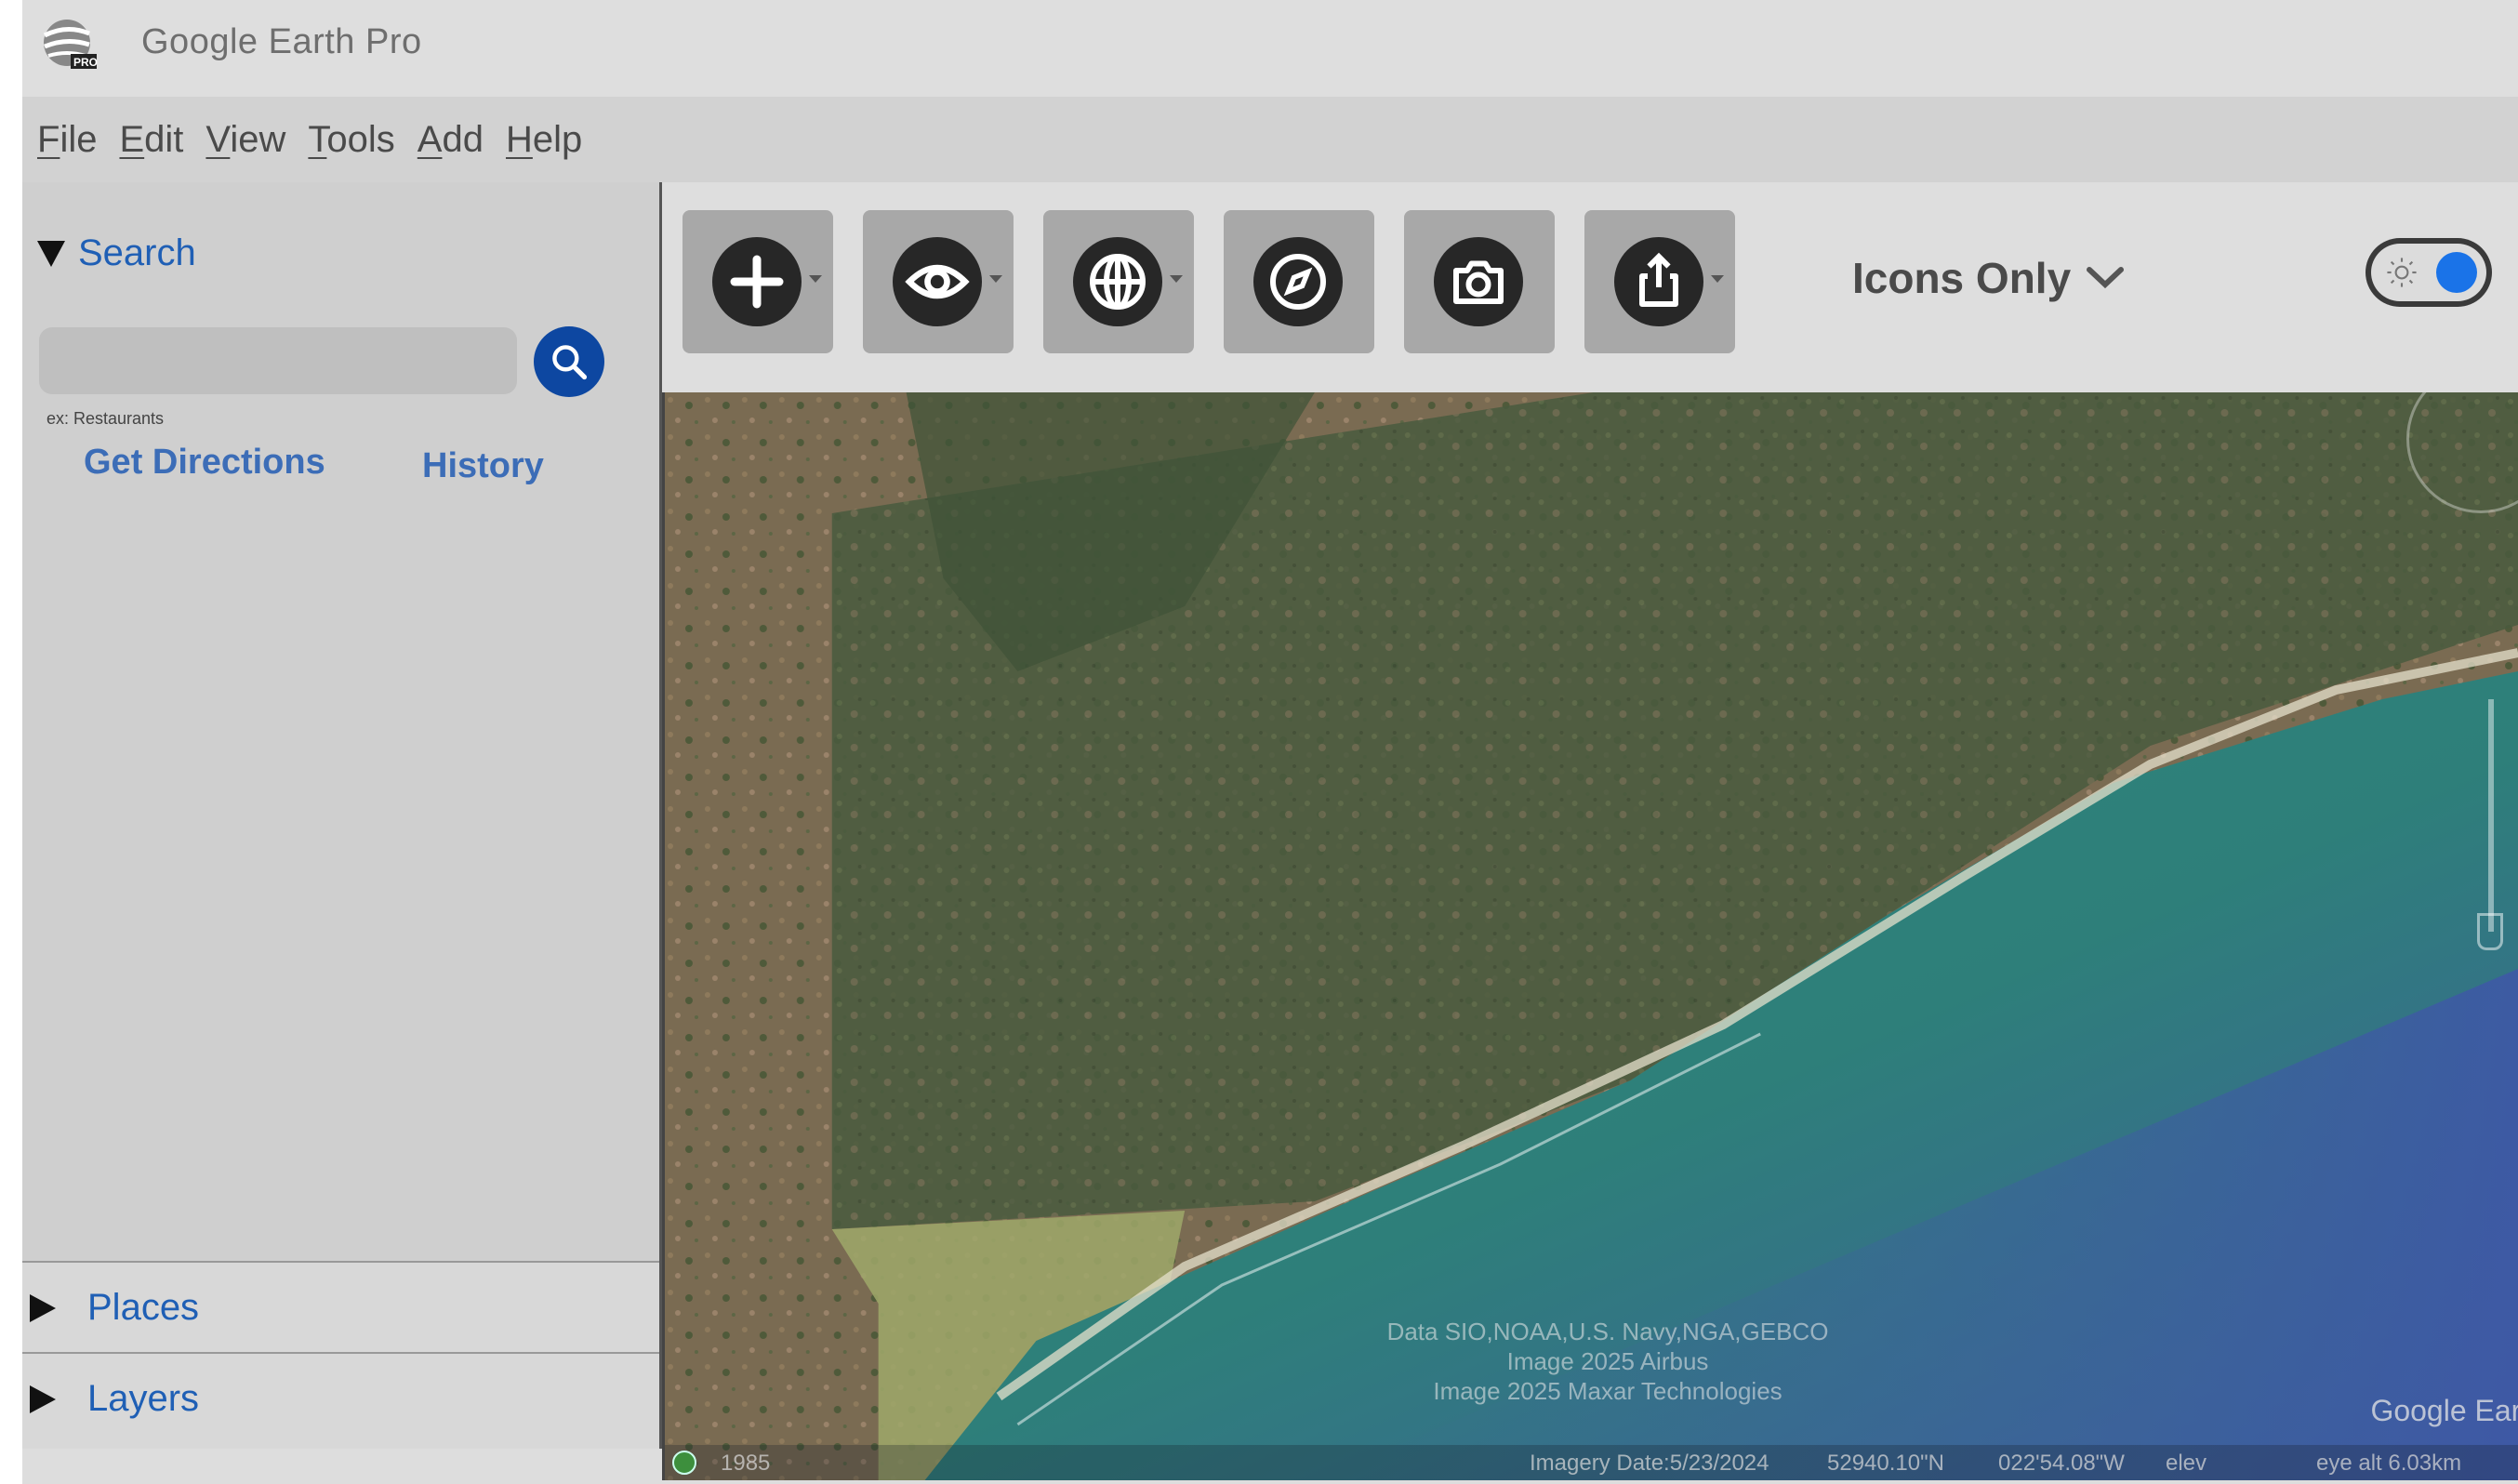 The width and height of the screenshot is (2518, 1484). Describe the element at coordinates (2106, 278) in the screenshot. I see `chevron-down-icon` at that location.